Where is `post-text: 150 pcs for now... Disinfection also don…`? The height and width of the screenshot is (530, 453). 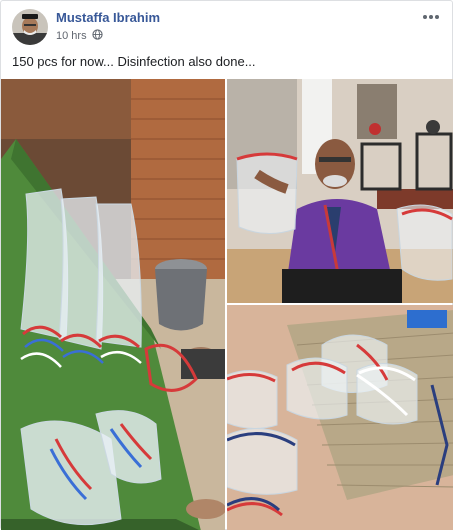 post-text: 150 pcs for now... Disinfection also don… is located at coordinates (134, 61).